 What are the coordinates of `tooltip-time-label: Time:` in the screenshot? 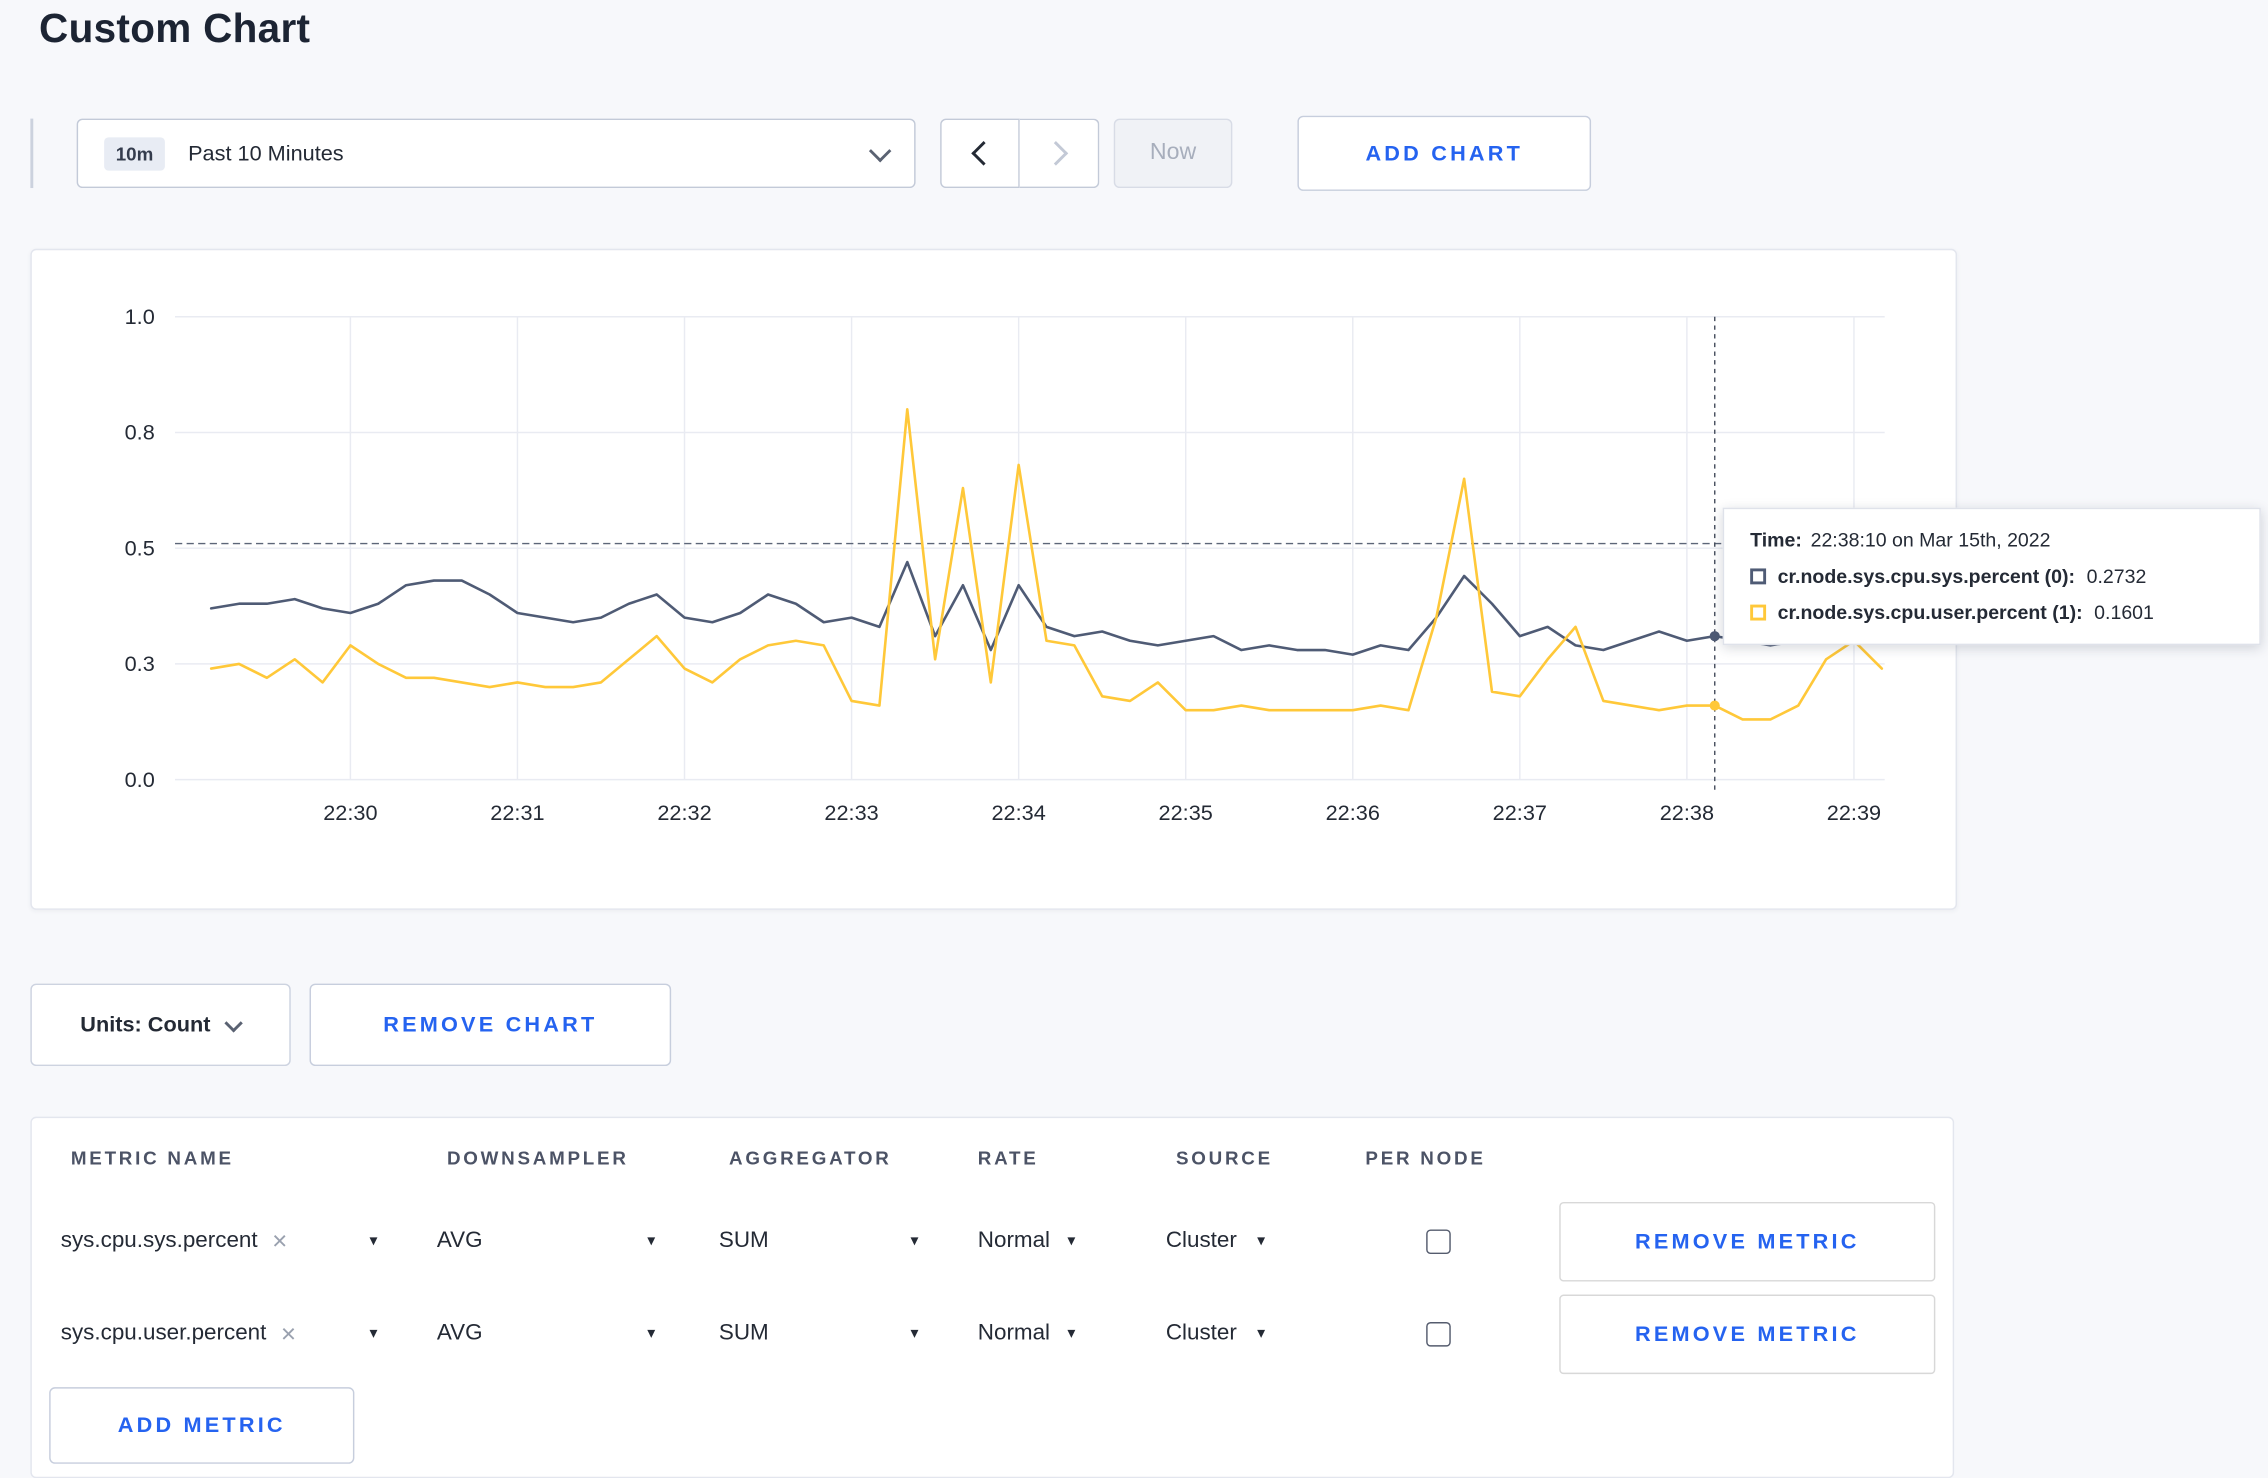 It's located at (1776, 540).